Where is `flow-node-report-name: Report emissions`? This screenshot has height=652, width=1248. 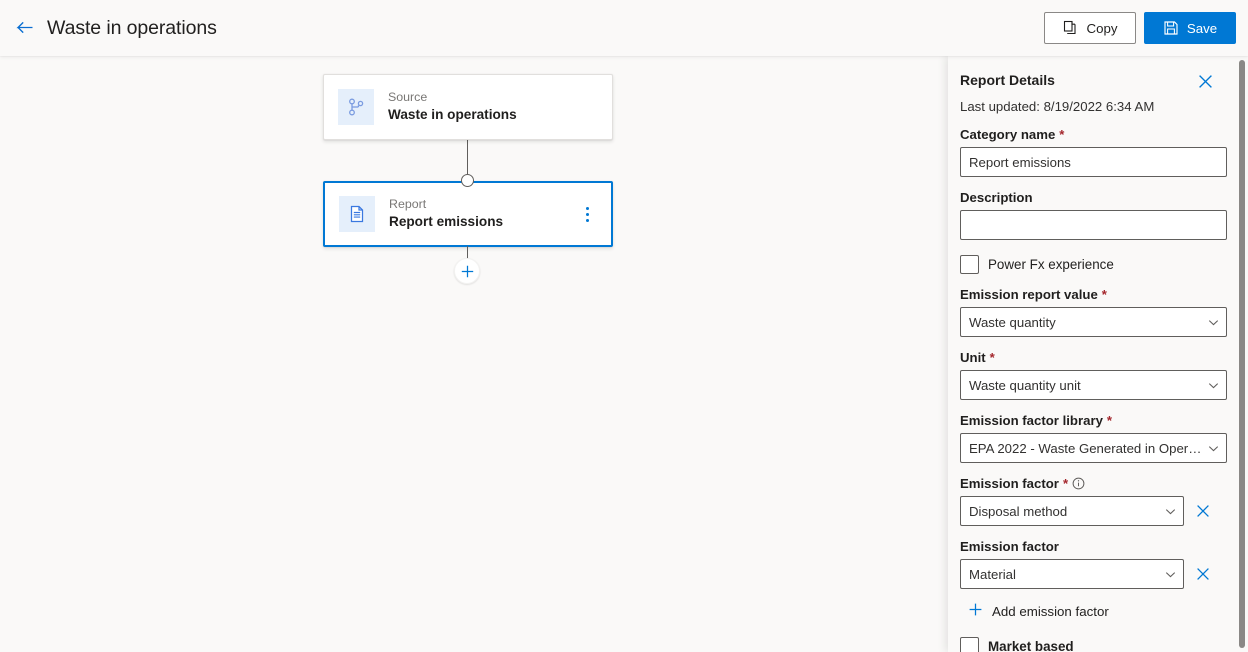 flow-node-report-name: Report emissions is located at coordinates (446, 222).